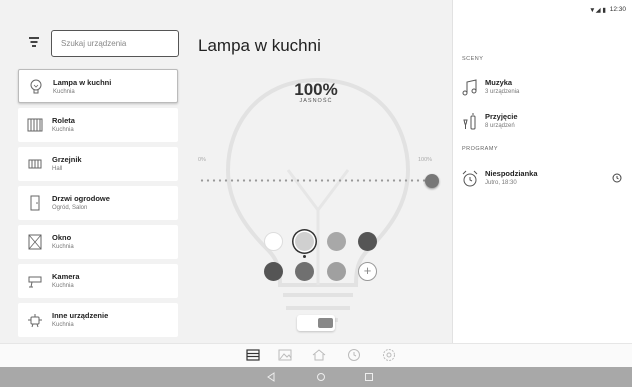 This screenshot has height=387, width=632. What do you see at coordinates (511, 173) in the screenshot?
I see `program-name: Niespodzianka` at bounding box center [511, 173].